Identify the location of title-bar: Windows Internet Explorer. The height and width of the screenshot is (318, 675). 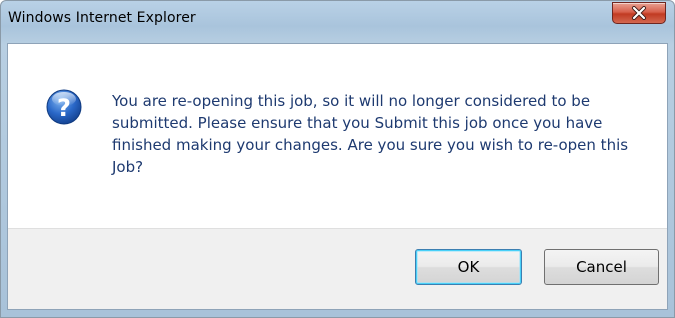
(337, 22).